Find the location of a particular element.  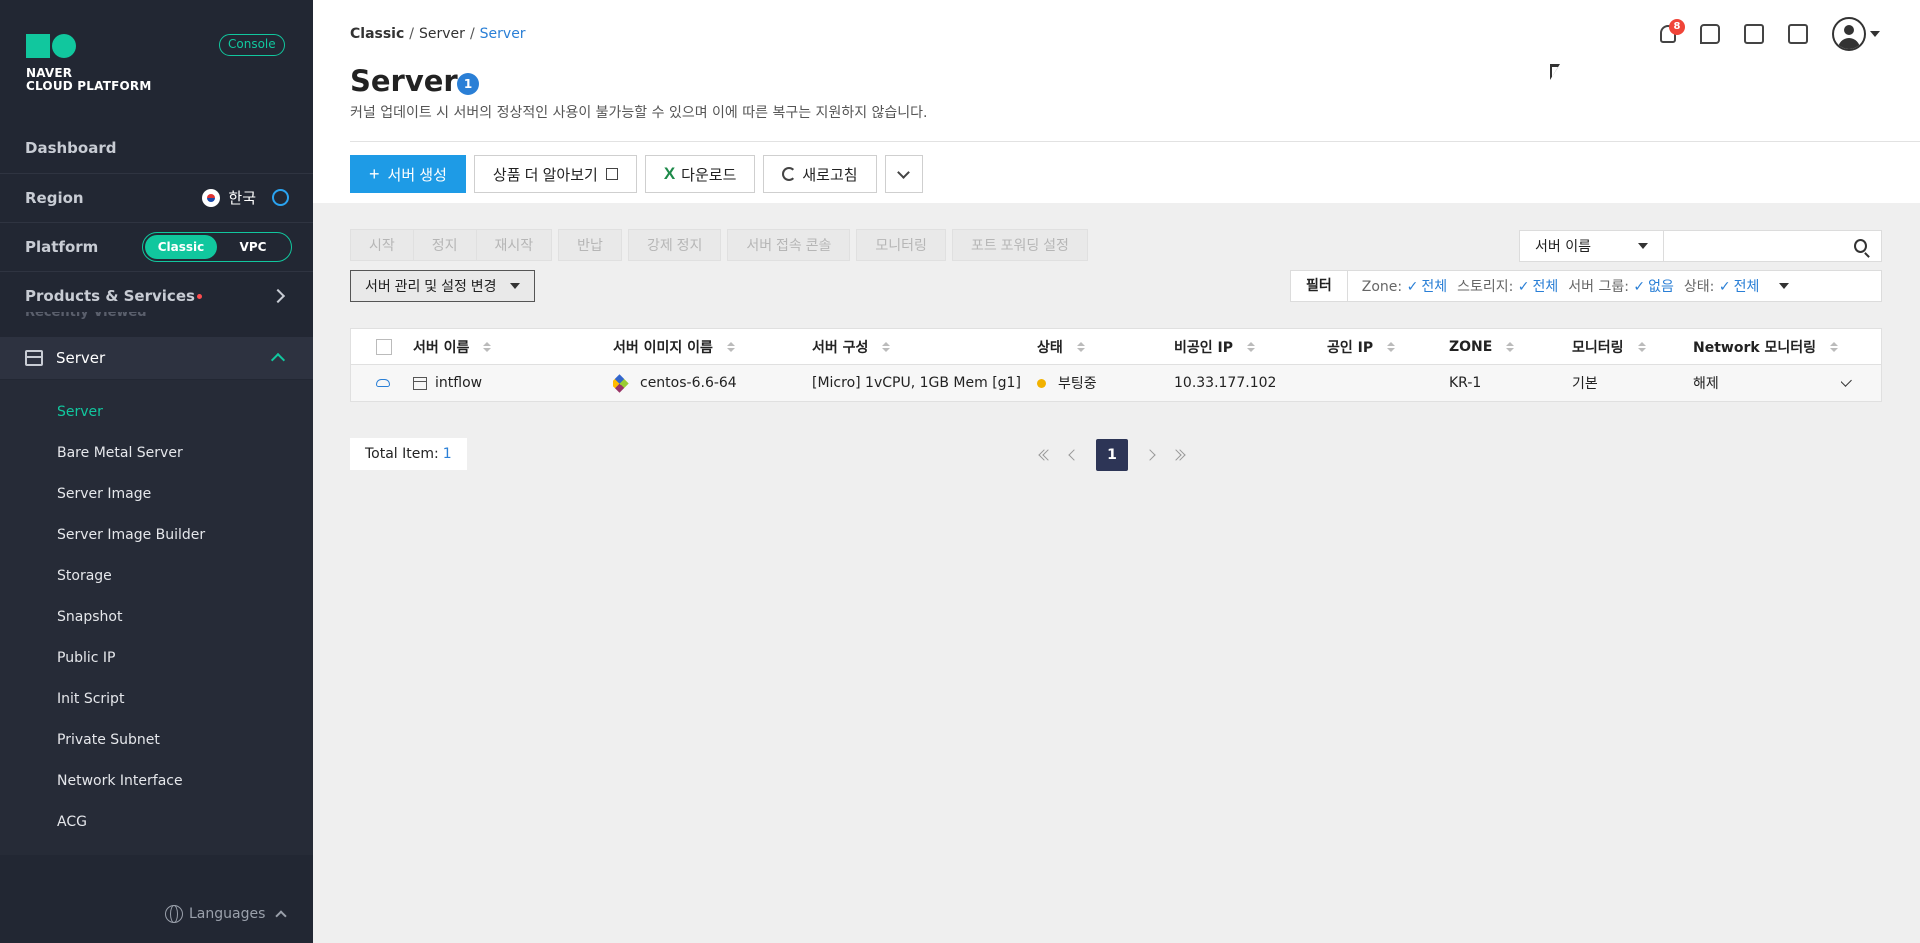

filter-status: 상태: ✓ 전체 is located at coordinates (1721, 286).